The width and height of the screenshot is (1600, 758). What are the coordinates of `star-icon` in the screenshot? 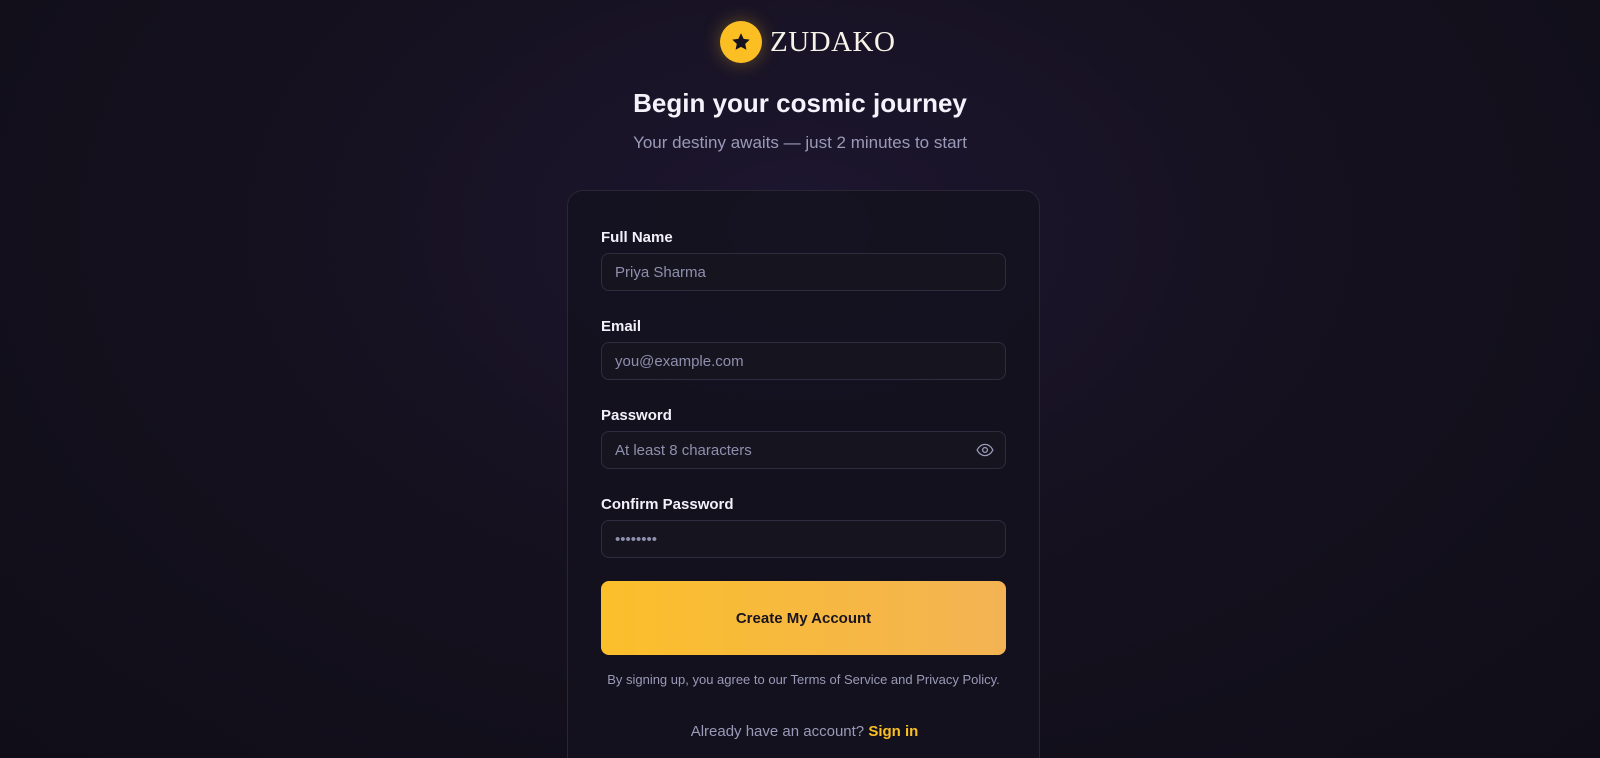 It's located at (741, 42).